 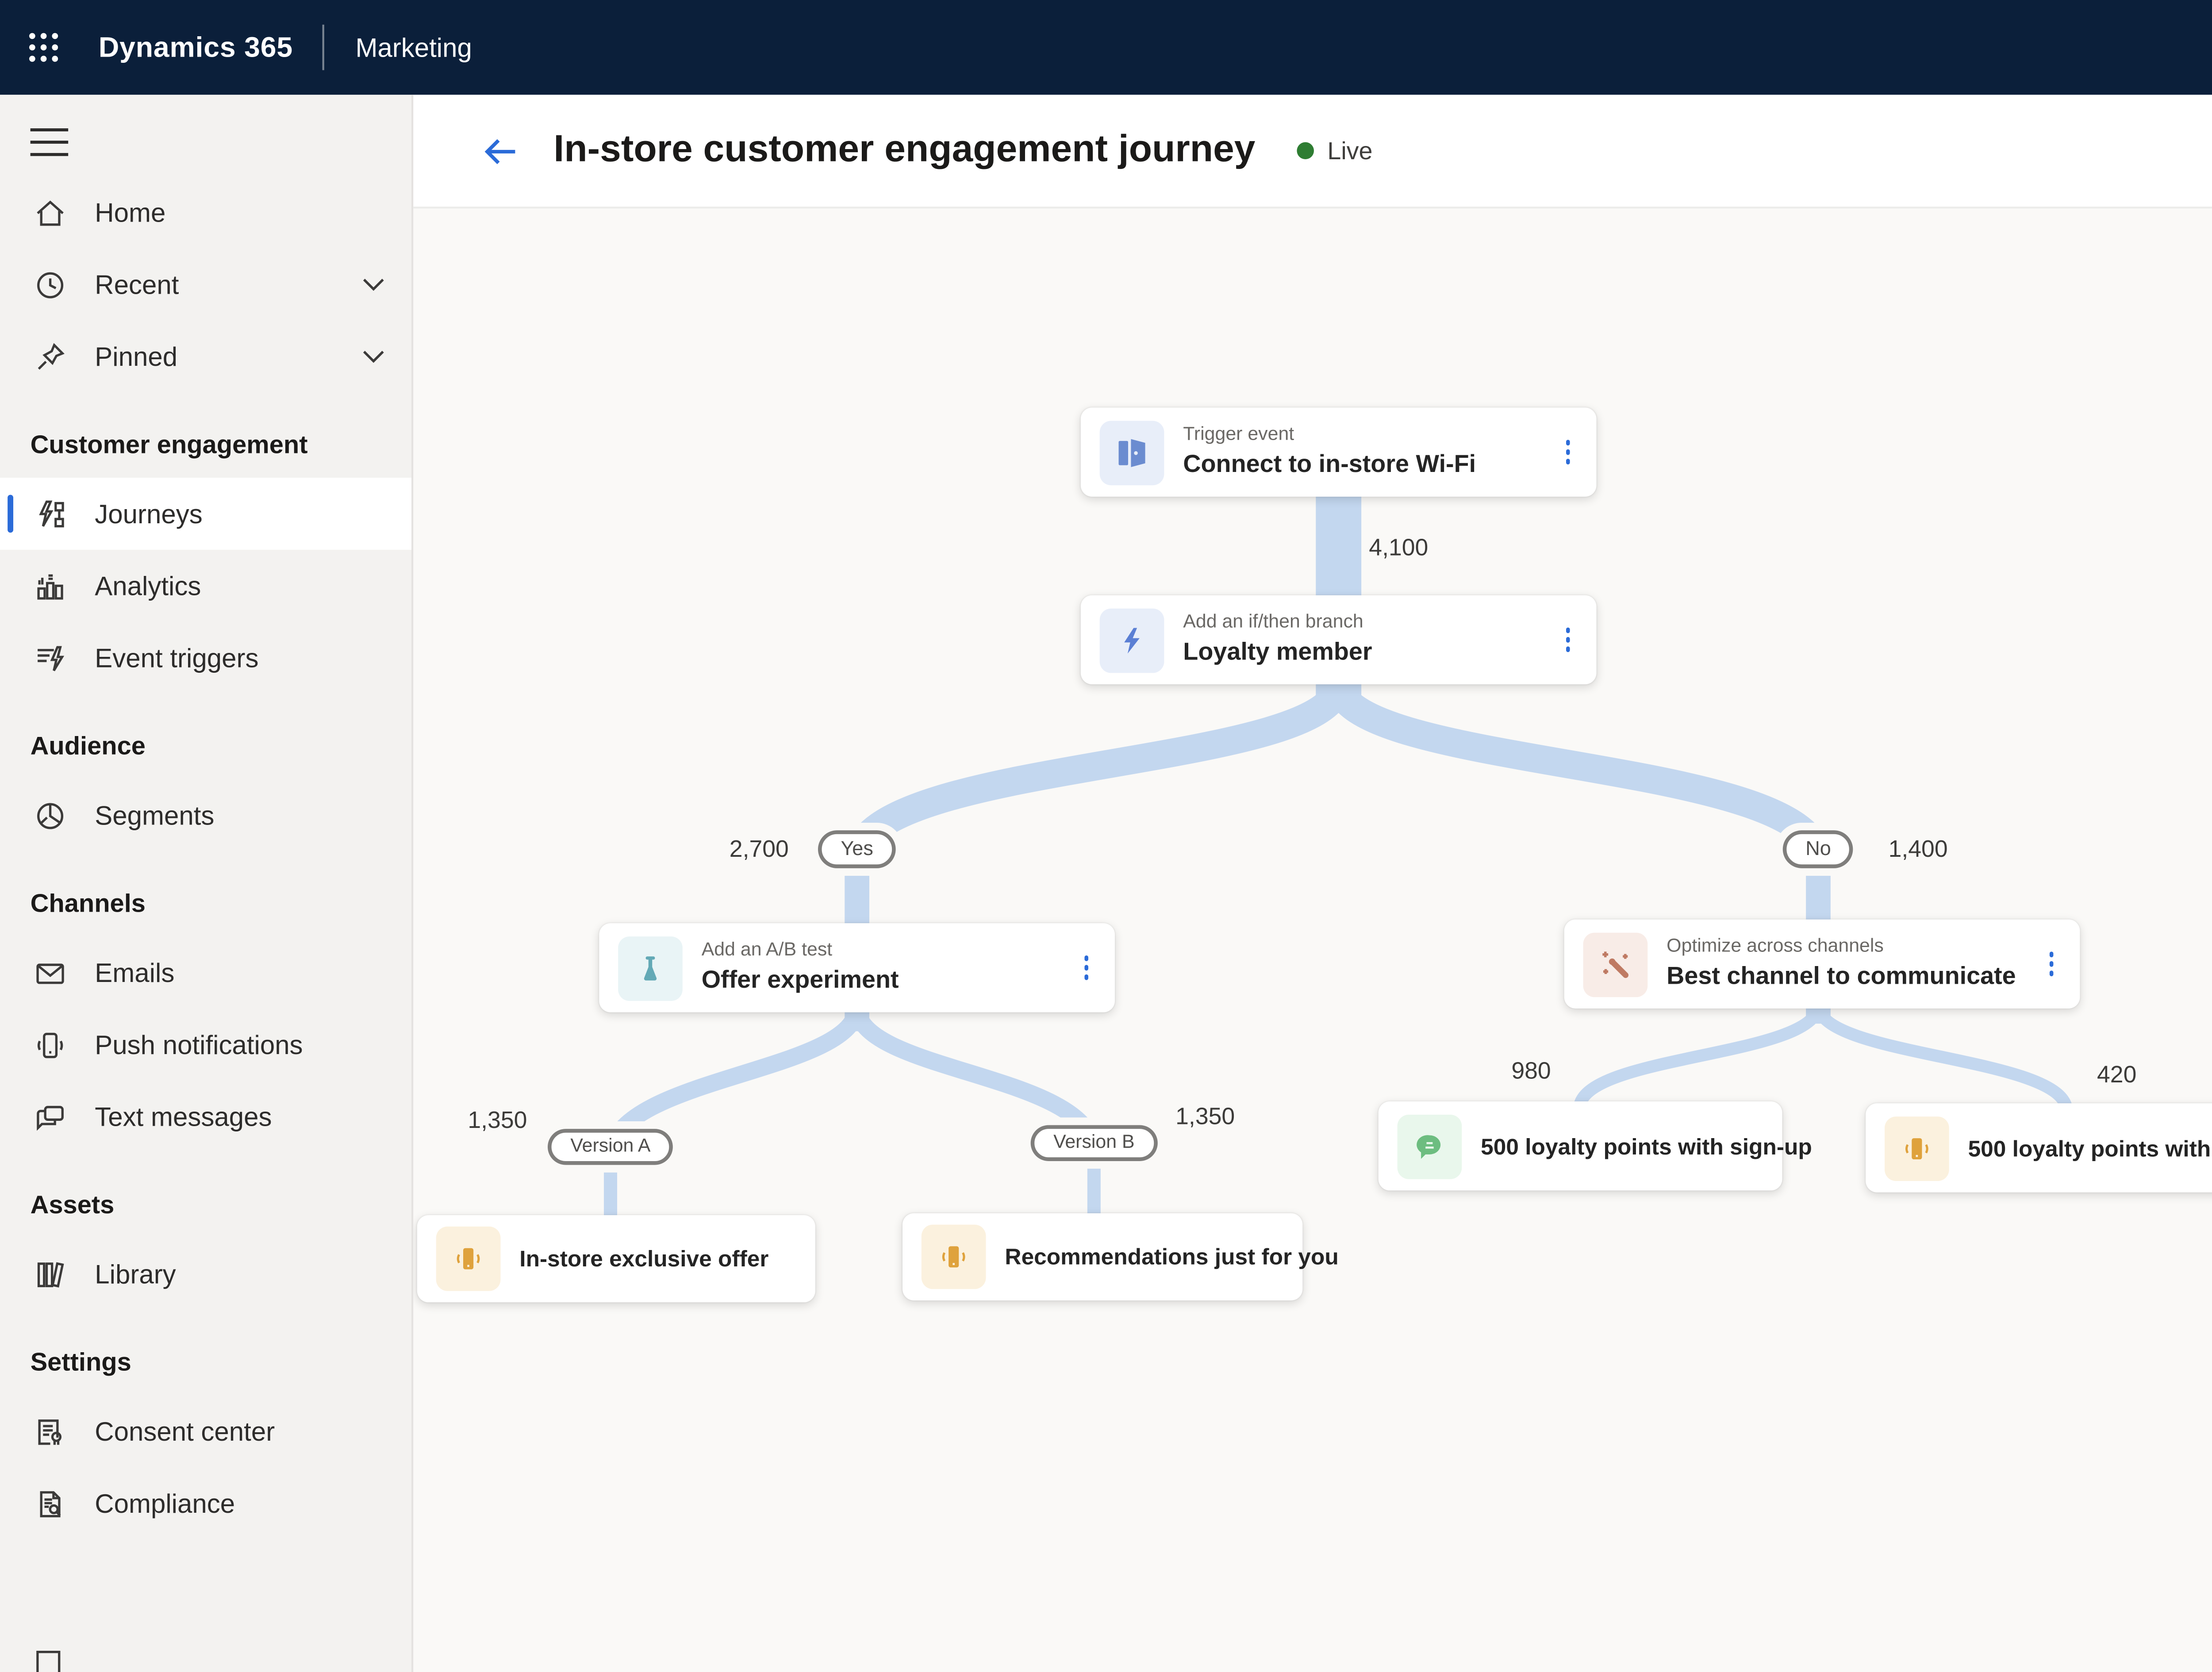 I want to click on back-arrow-icon, so click(x=501, y=150).